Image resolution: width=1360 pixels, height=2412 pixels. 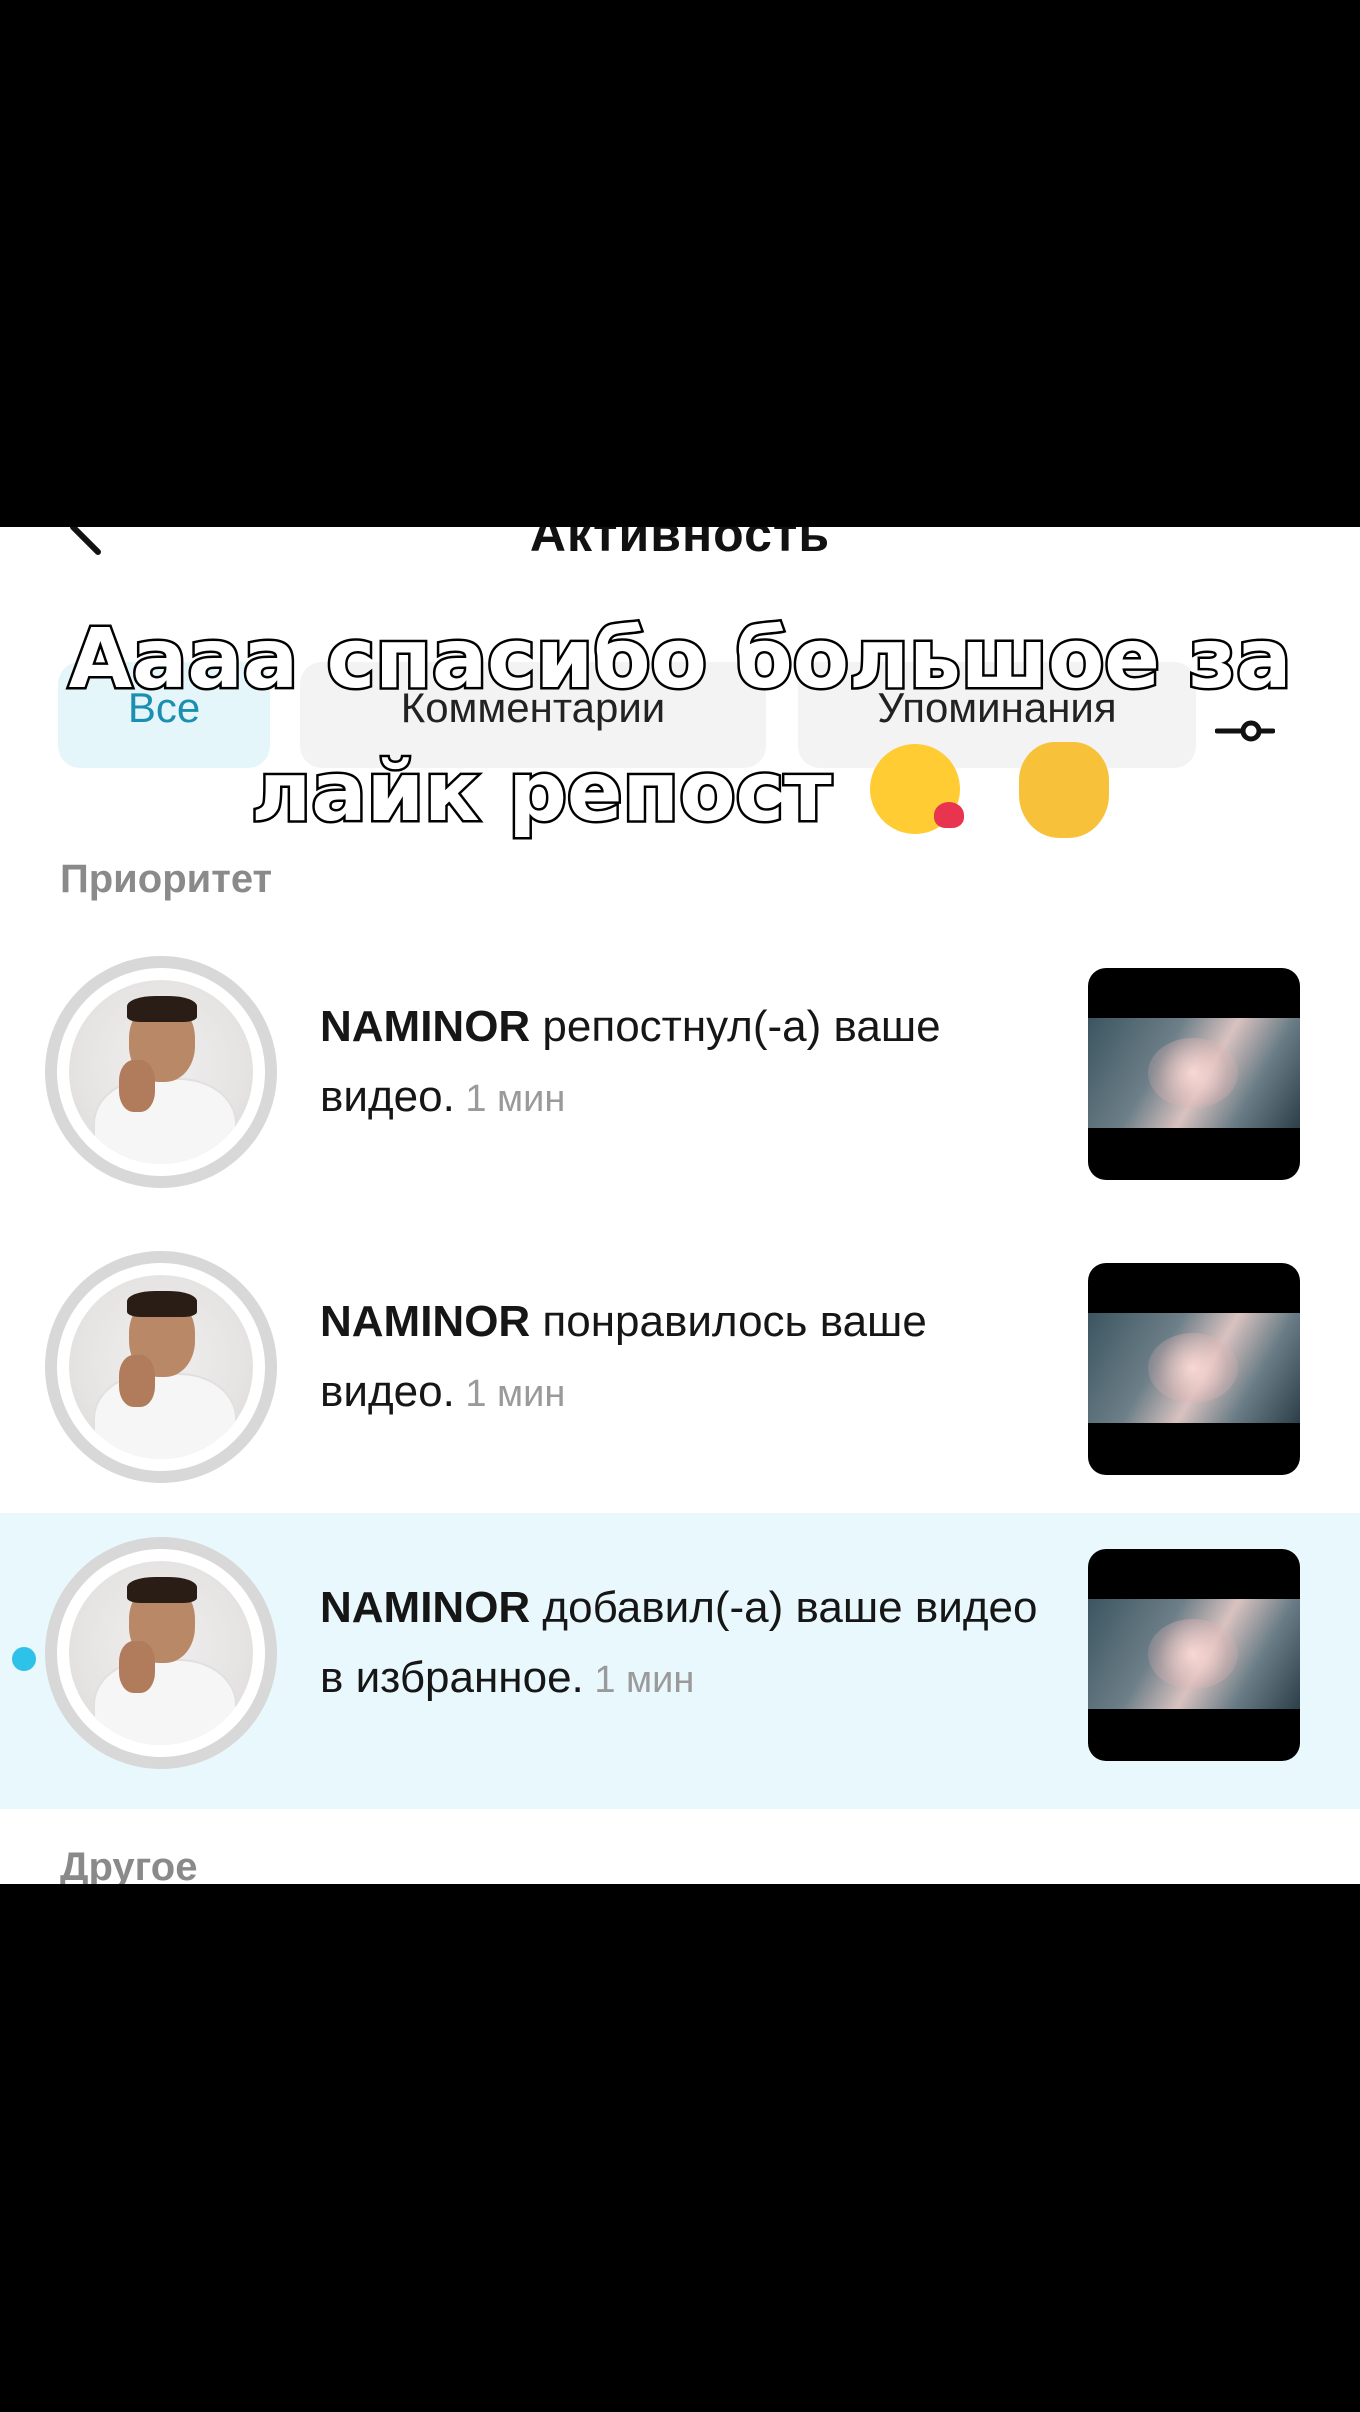 What do you see at coordinates (680, 544) in the screenshot?
I see `page-title: Активность` at bounding box center [680, 544].